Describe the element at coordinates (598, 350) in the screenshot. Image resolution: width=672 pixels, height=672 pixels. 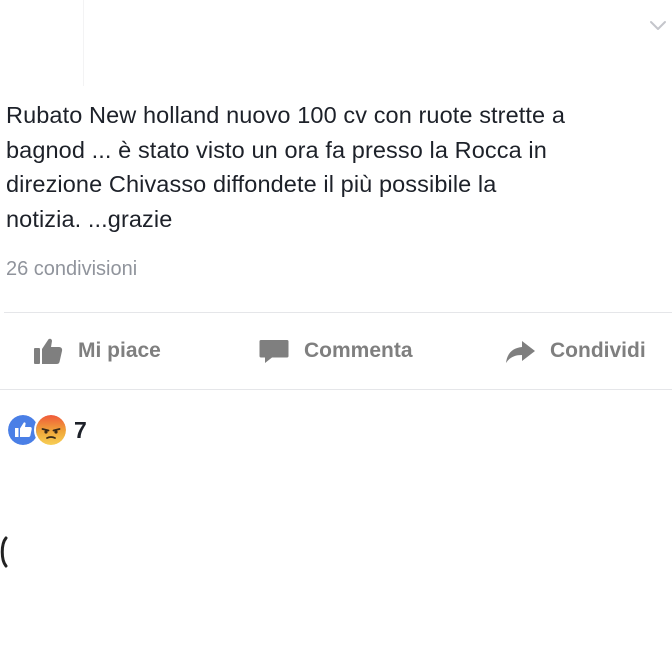
I see `share-label: Condividi` at that location.